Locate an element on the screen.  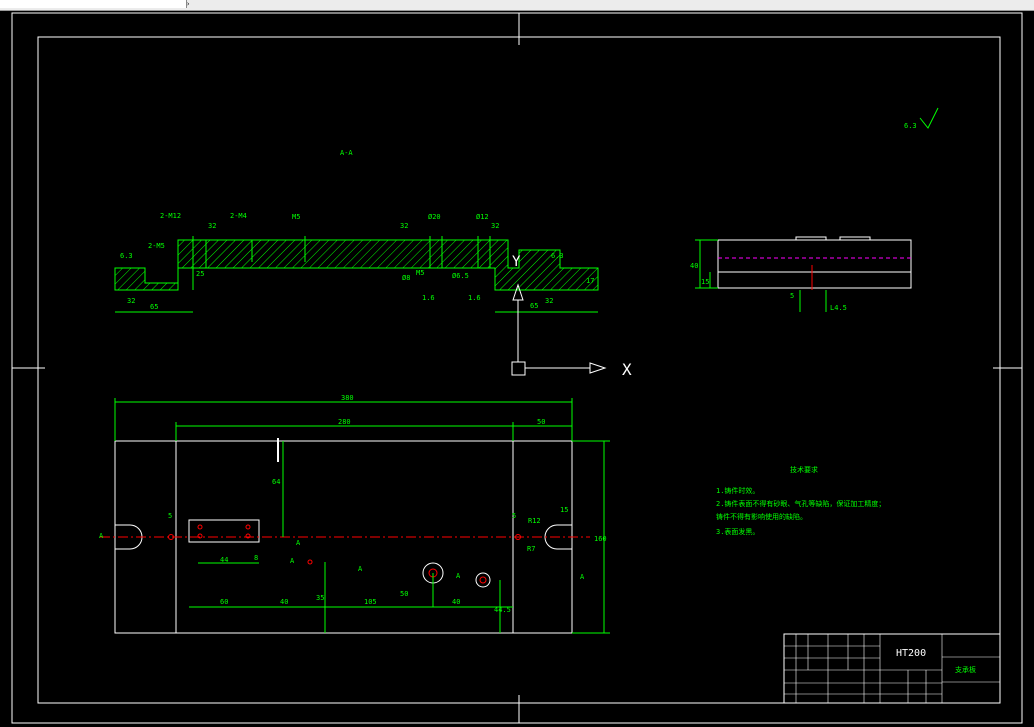
svg-text: 2.铸件表面不得有砂眼、气孔等缺陷，保证加工精度； is located at coordinates (800, 503).